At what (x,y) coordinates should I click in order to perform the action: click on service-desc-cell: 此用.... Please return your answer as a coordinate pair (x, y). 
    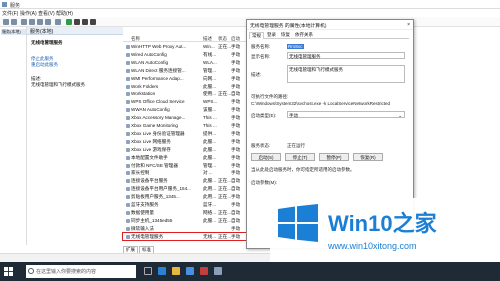
    Looking at the image, I should click on (210, 197).